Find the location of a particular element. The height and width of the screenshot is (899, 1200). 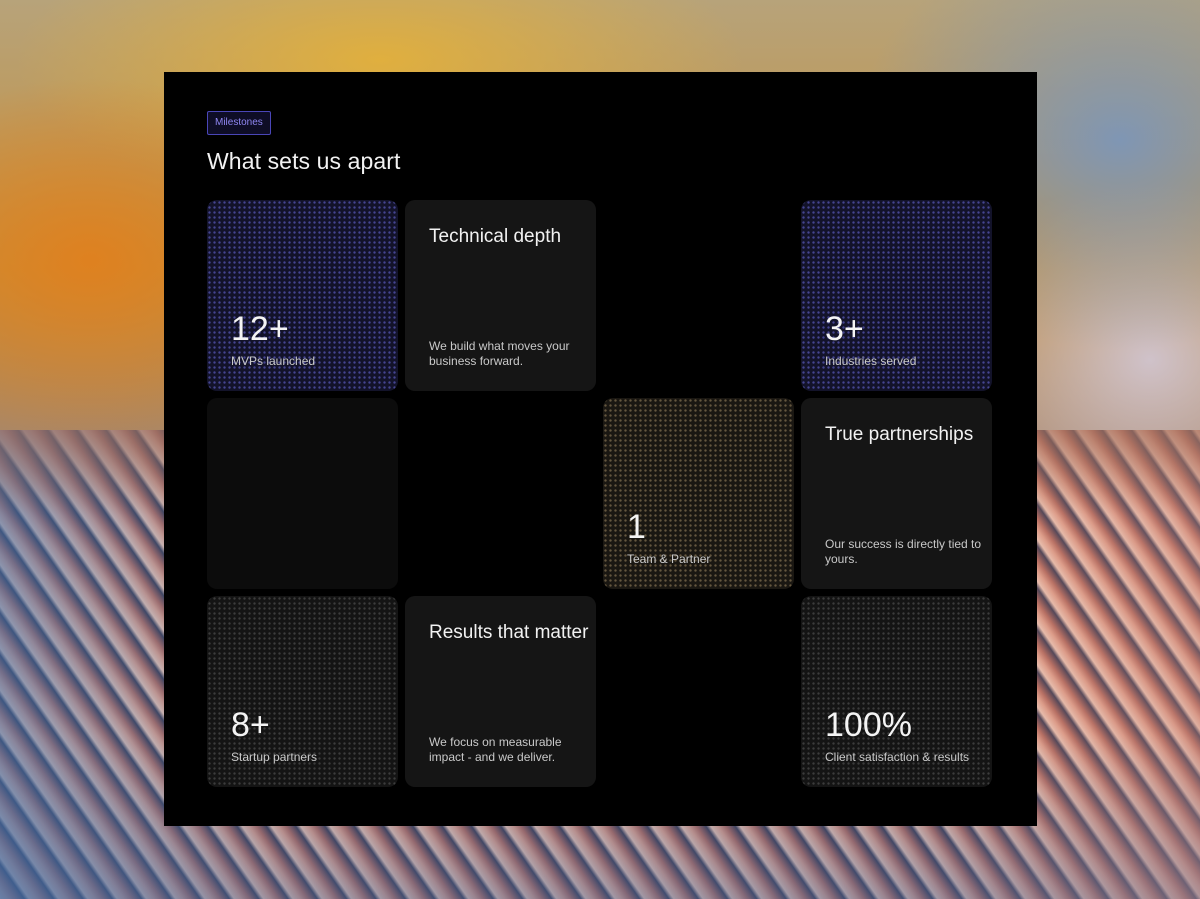

feature-title: True partnerships is located at coordinates (899, 434).